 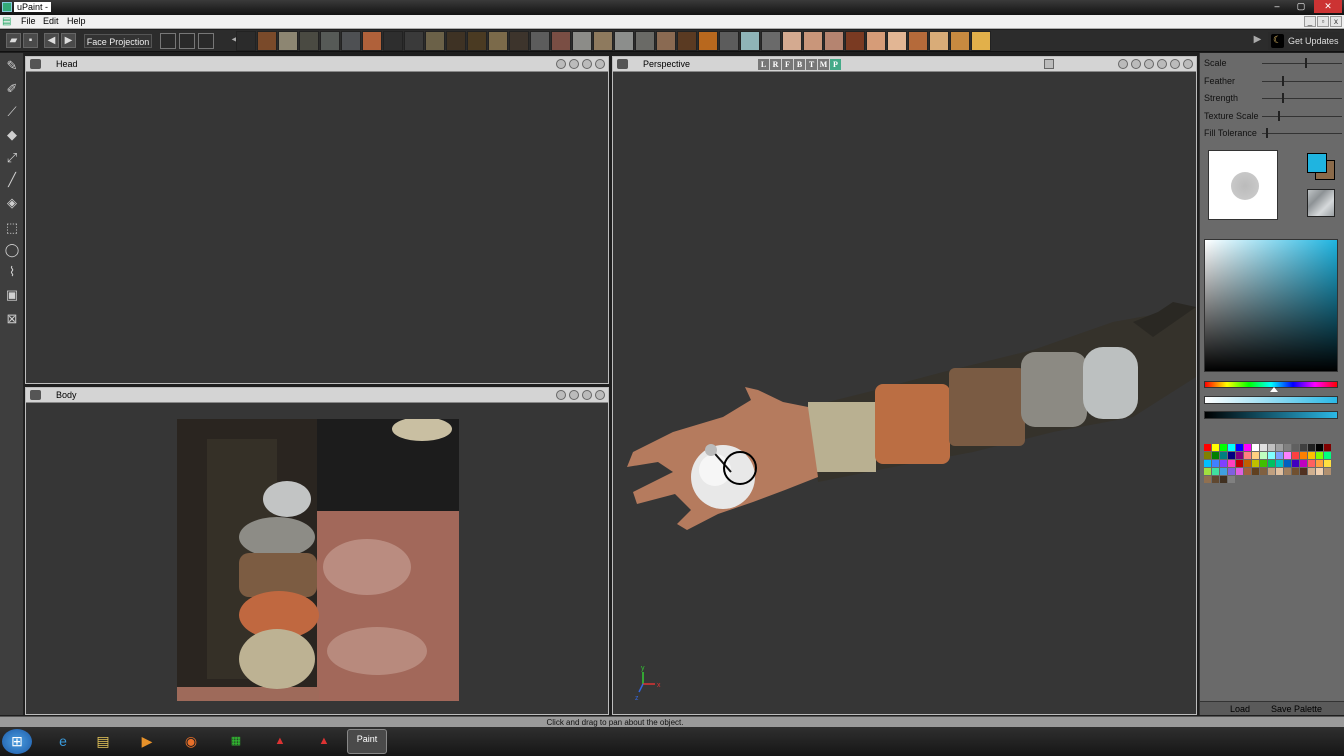 I want to click on redo-icon: ▶, so click(x=68, y=40).